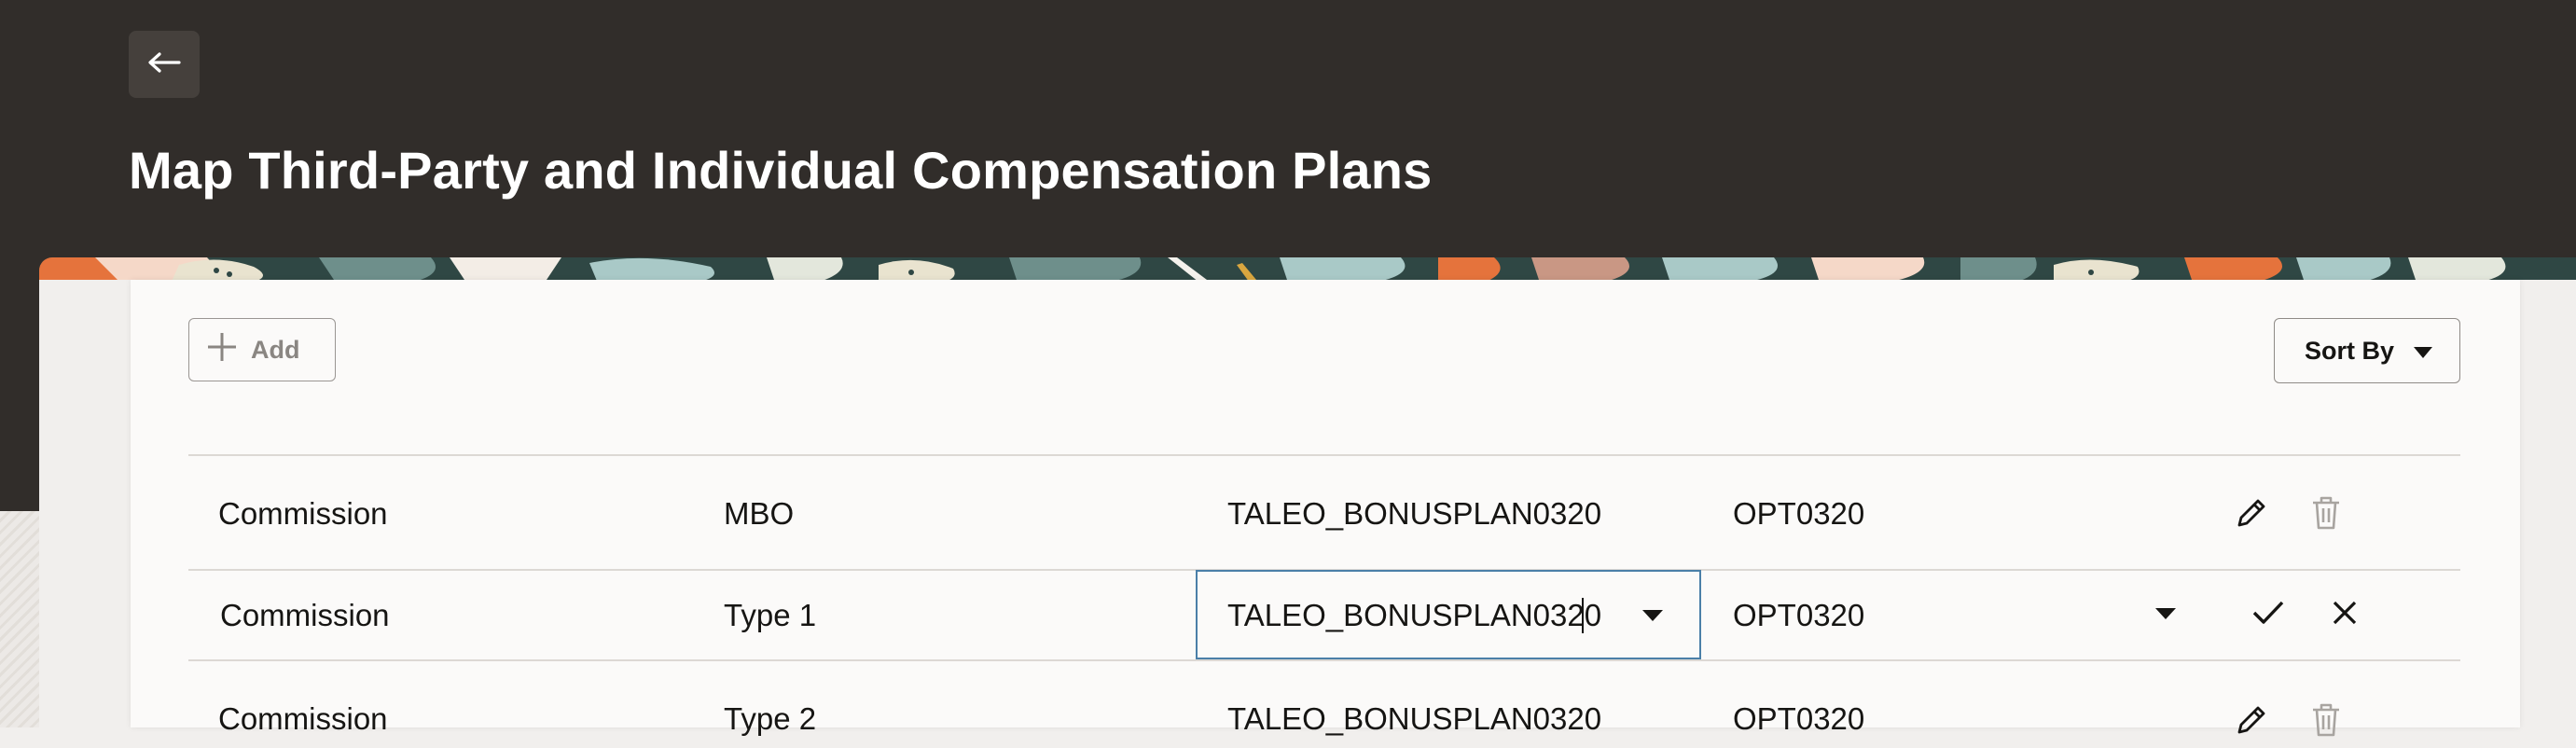 The width and height of the screenshot is (2576, 748). I want to click on background-pattern, so click(19, 619).